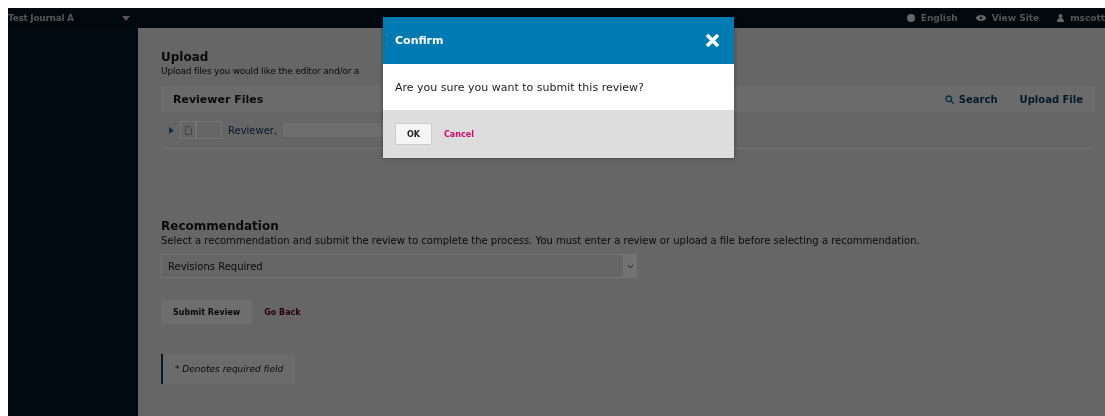  Describe the element at coordinates (399, 266) in the screenshot. I see `recommendation-select: Revisions Required` at that location.